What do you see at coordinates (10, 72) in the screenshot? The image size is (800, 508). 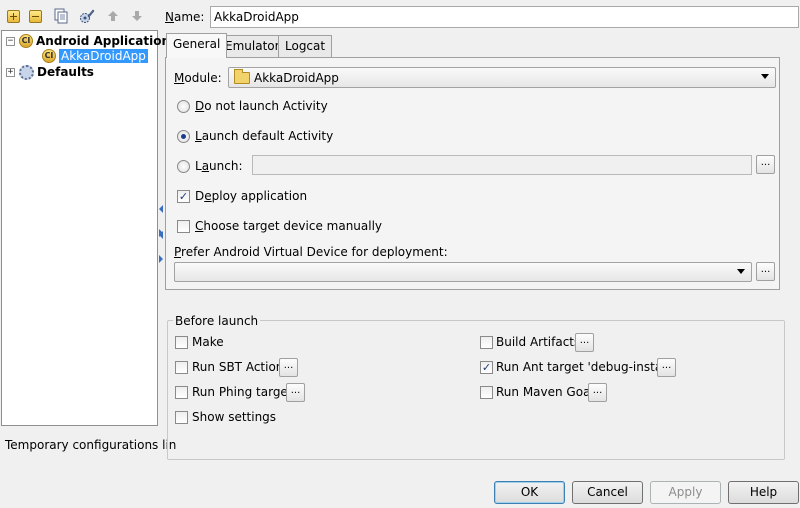 I see `expand-icon: +` at bounding box center [10, 72].